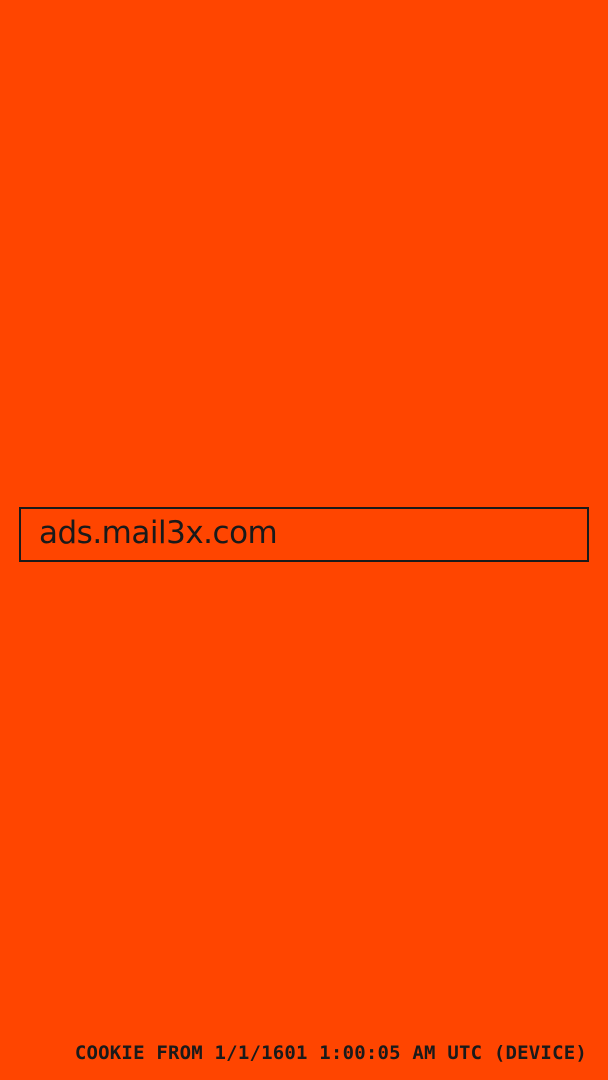 This screenshot has width=608, height=1080. Describe the element at coordinates (158, 533) in the screenshot. I see `cookie-domain-text: ads.mail3x.com` at that location.